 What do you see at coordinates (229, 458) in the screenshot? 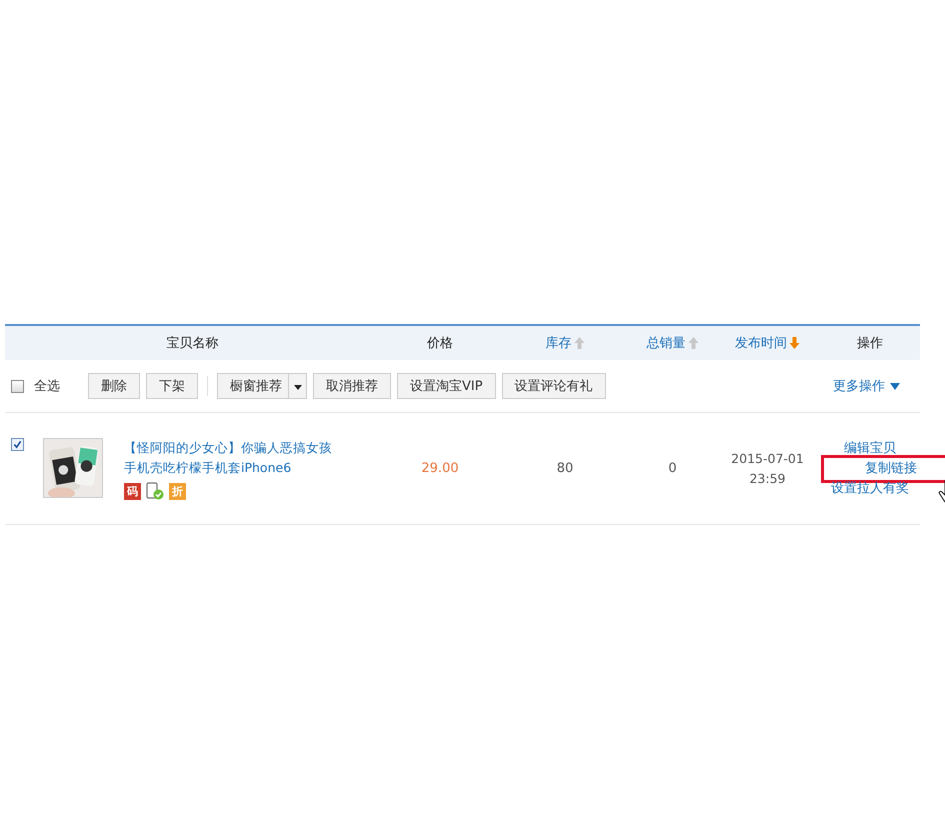
I see `product-title-link: 【怪阿阳的少女心】你骗人恶搞女孩手机壳吃柠檬手机套iPhone6` at bounding box center [229, 458].